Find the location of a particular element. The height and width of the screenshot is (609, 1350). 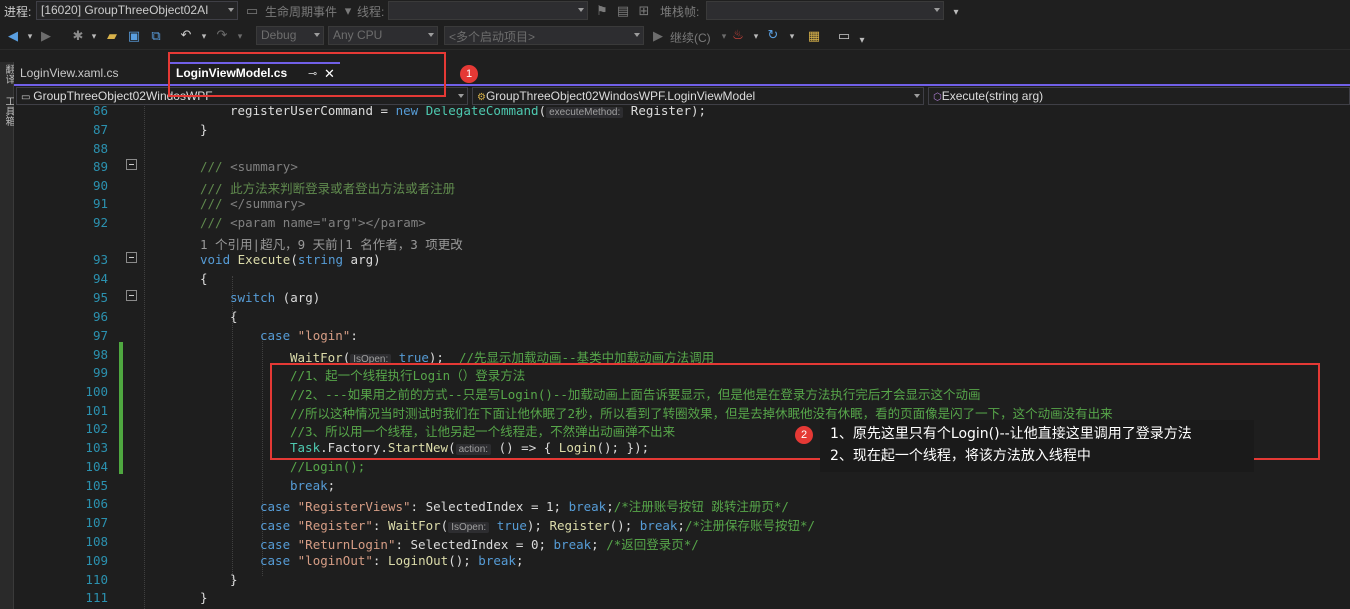

line-number: 92 is located at coordinates (100, 222).